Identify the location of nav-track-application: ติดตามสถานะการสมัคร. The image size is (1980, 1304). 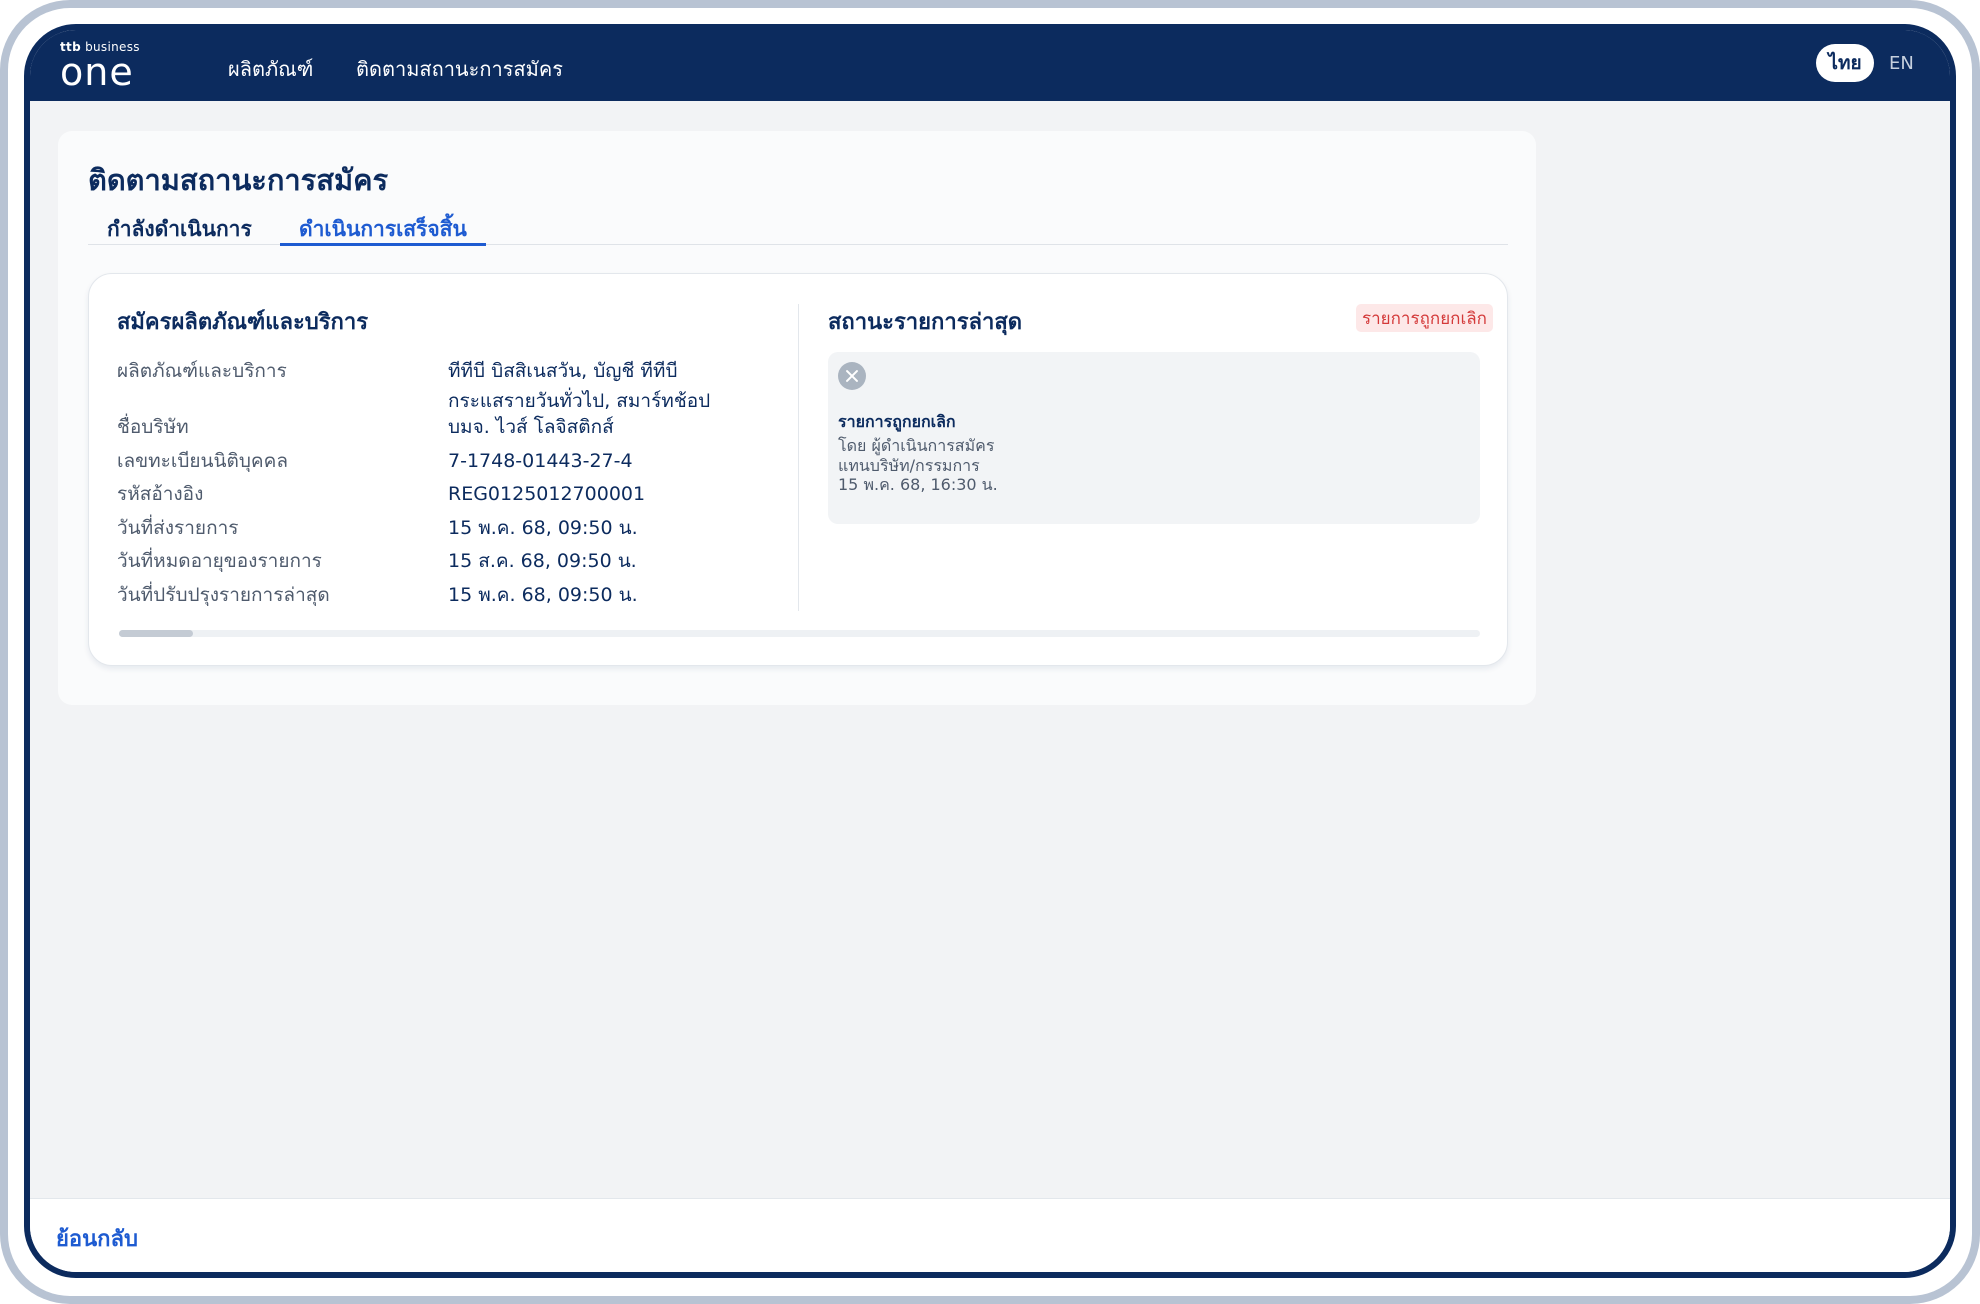
(459, 69).